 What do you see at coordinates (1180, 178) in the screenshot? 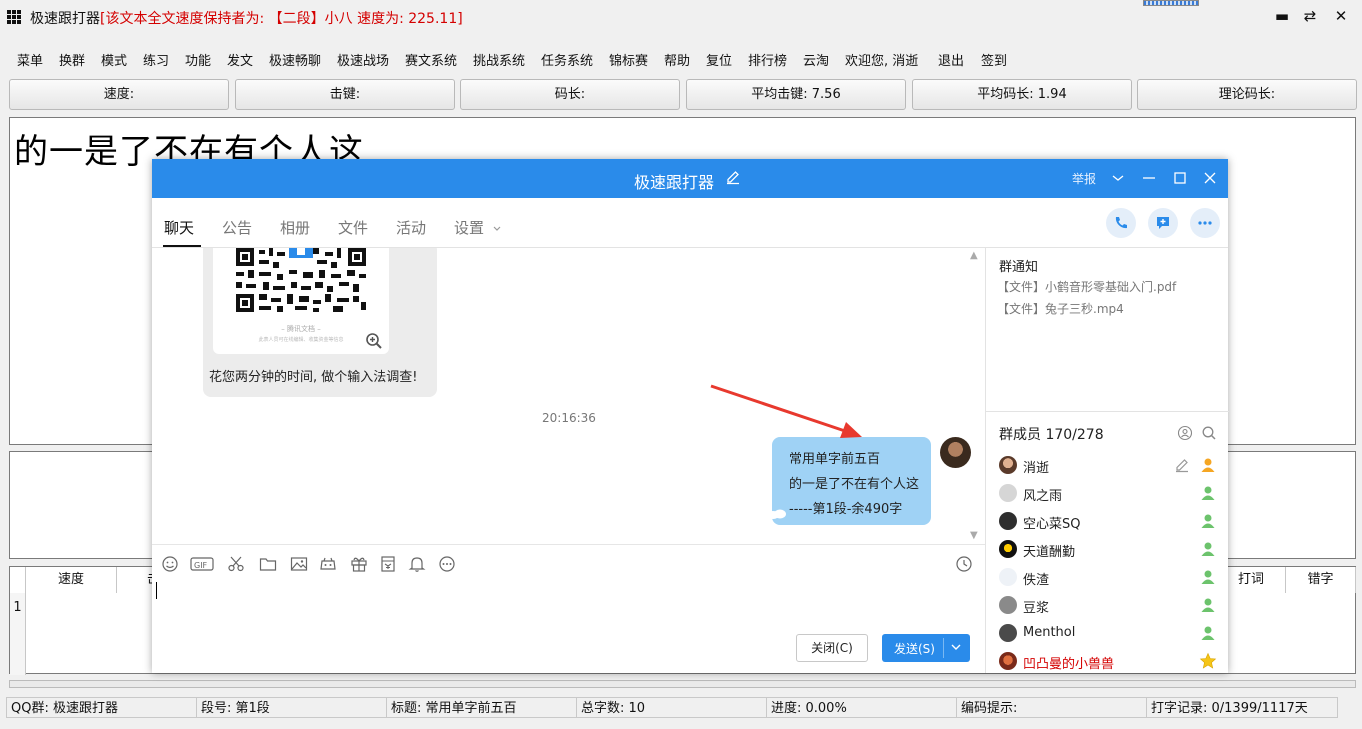
I see `maximize-icon` at bounding box center [1180, 178].